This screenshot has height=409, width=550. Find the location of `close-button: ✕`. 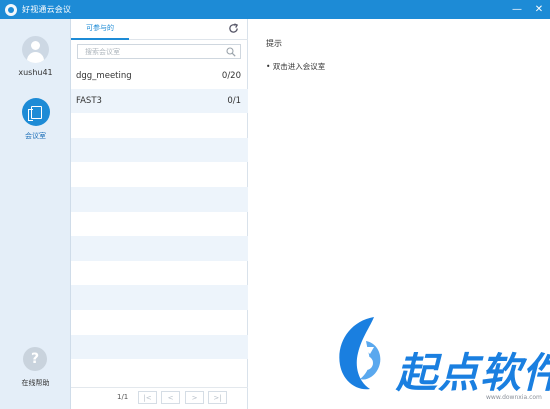

close-button: ✕ is located at coordinates (539, 9).